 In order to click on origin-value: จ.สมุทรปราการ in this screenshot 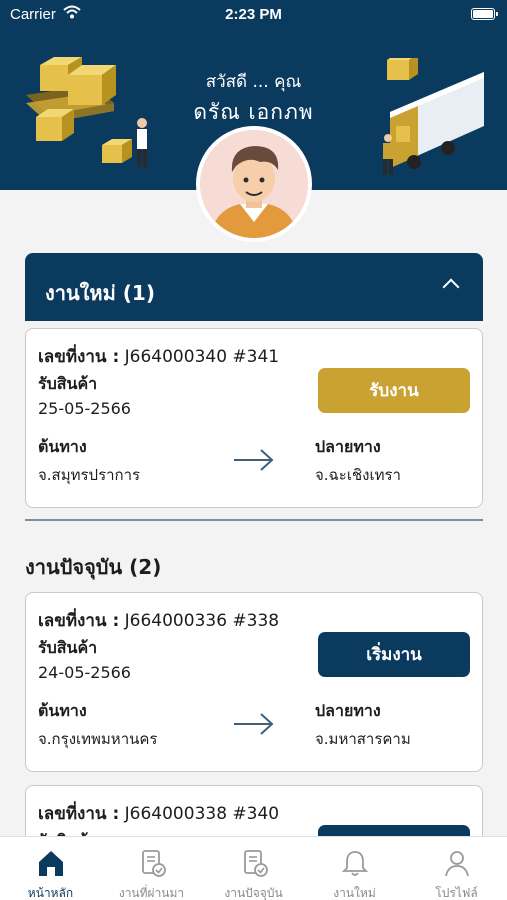, I will do `click(89, 475)`.